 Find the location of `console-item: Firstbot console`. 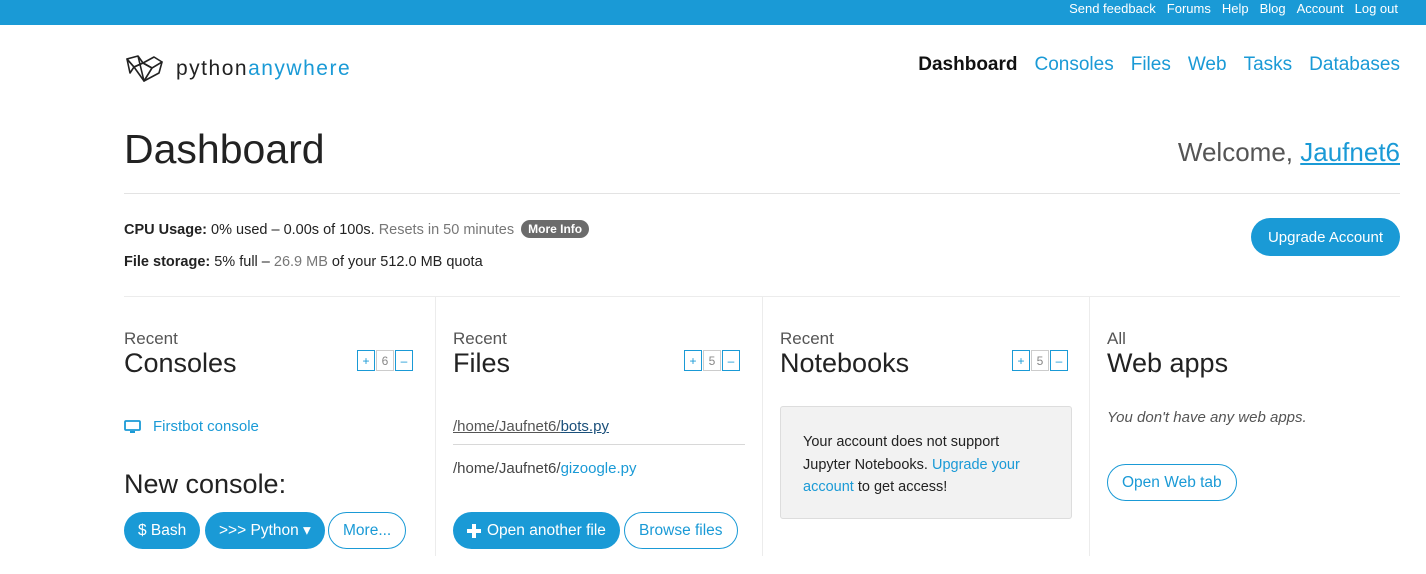

console-item: Firstbot console is located at coordinates (191, 426).